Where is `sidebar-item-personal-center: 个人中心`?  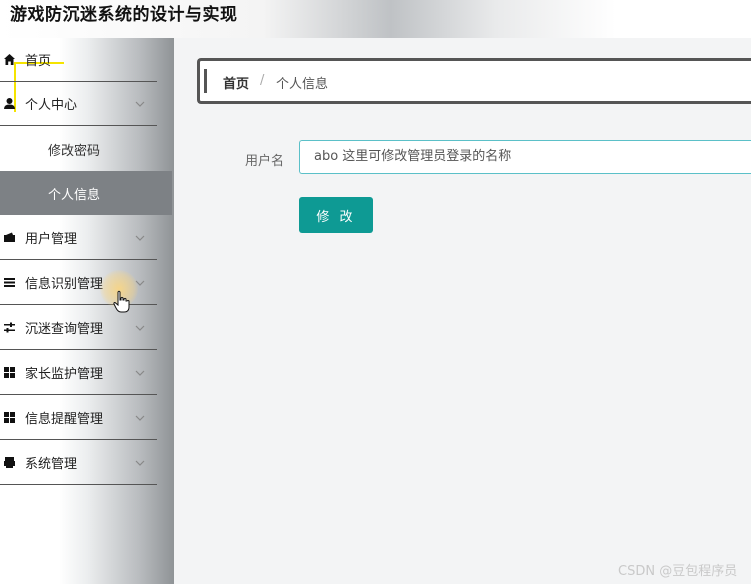
sidebar-item-personal-center: 个人中心 is located at coordinates (78, 104).